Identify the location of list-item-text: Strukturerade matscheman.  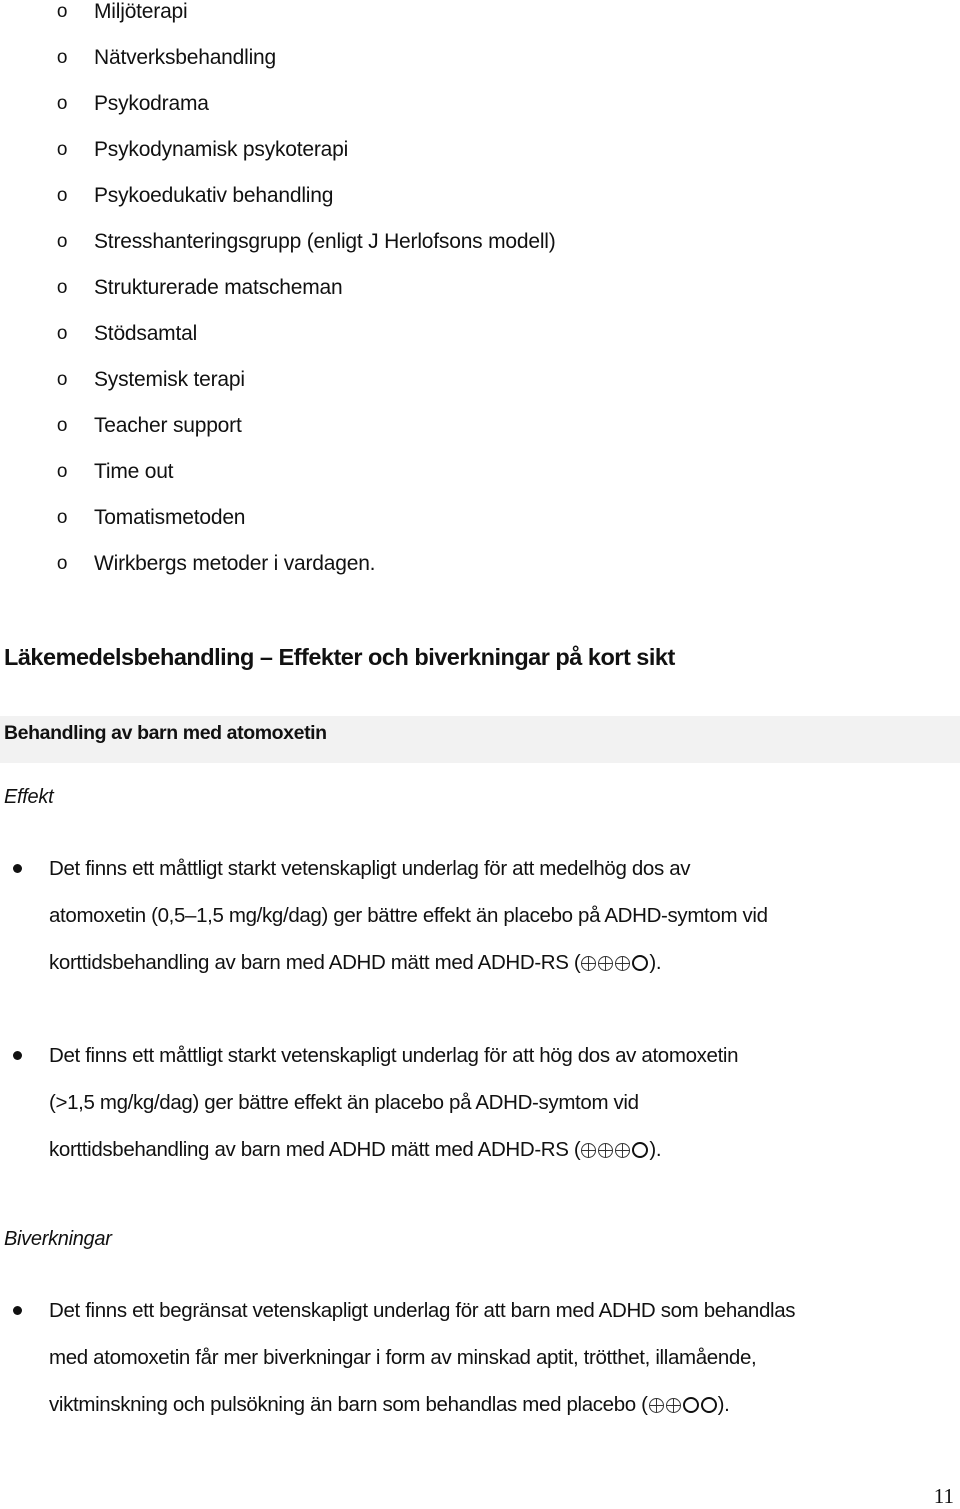
(218, 287).